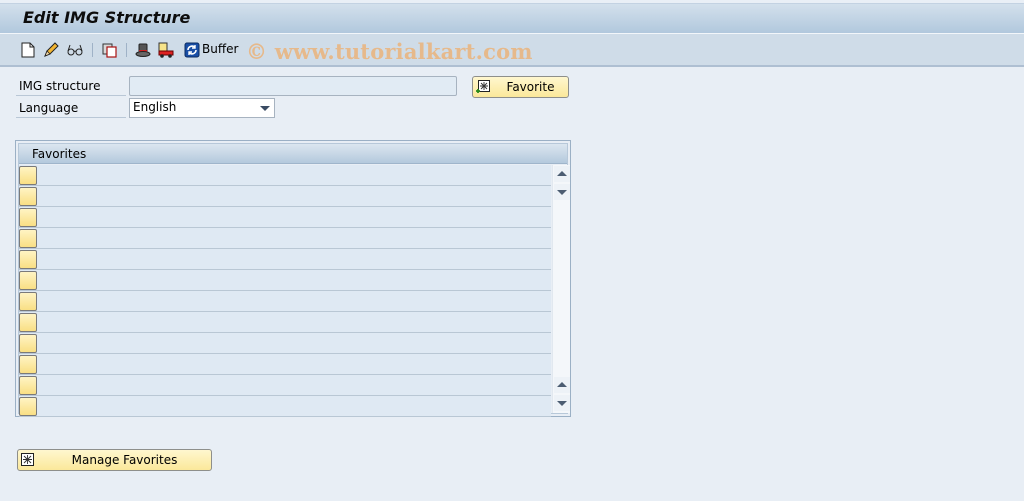 The width and height of the screenshot is (1024, 501). What do you see at coordinates (155, 107) in the screenshot?
I see `language-value: English` at bounding box center [155, 107].